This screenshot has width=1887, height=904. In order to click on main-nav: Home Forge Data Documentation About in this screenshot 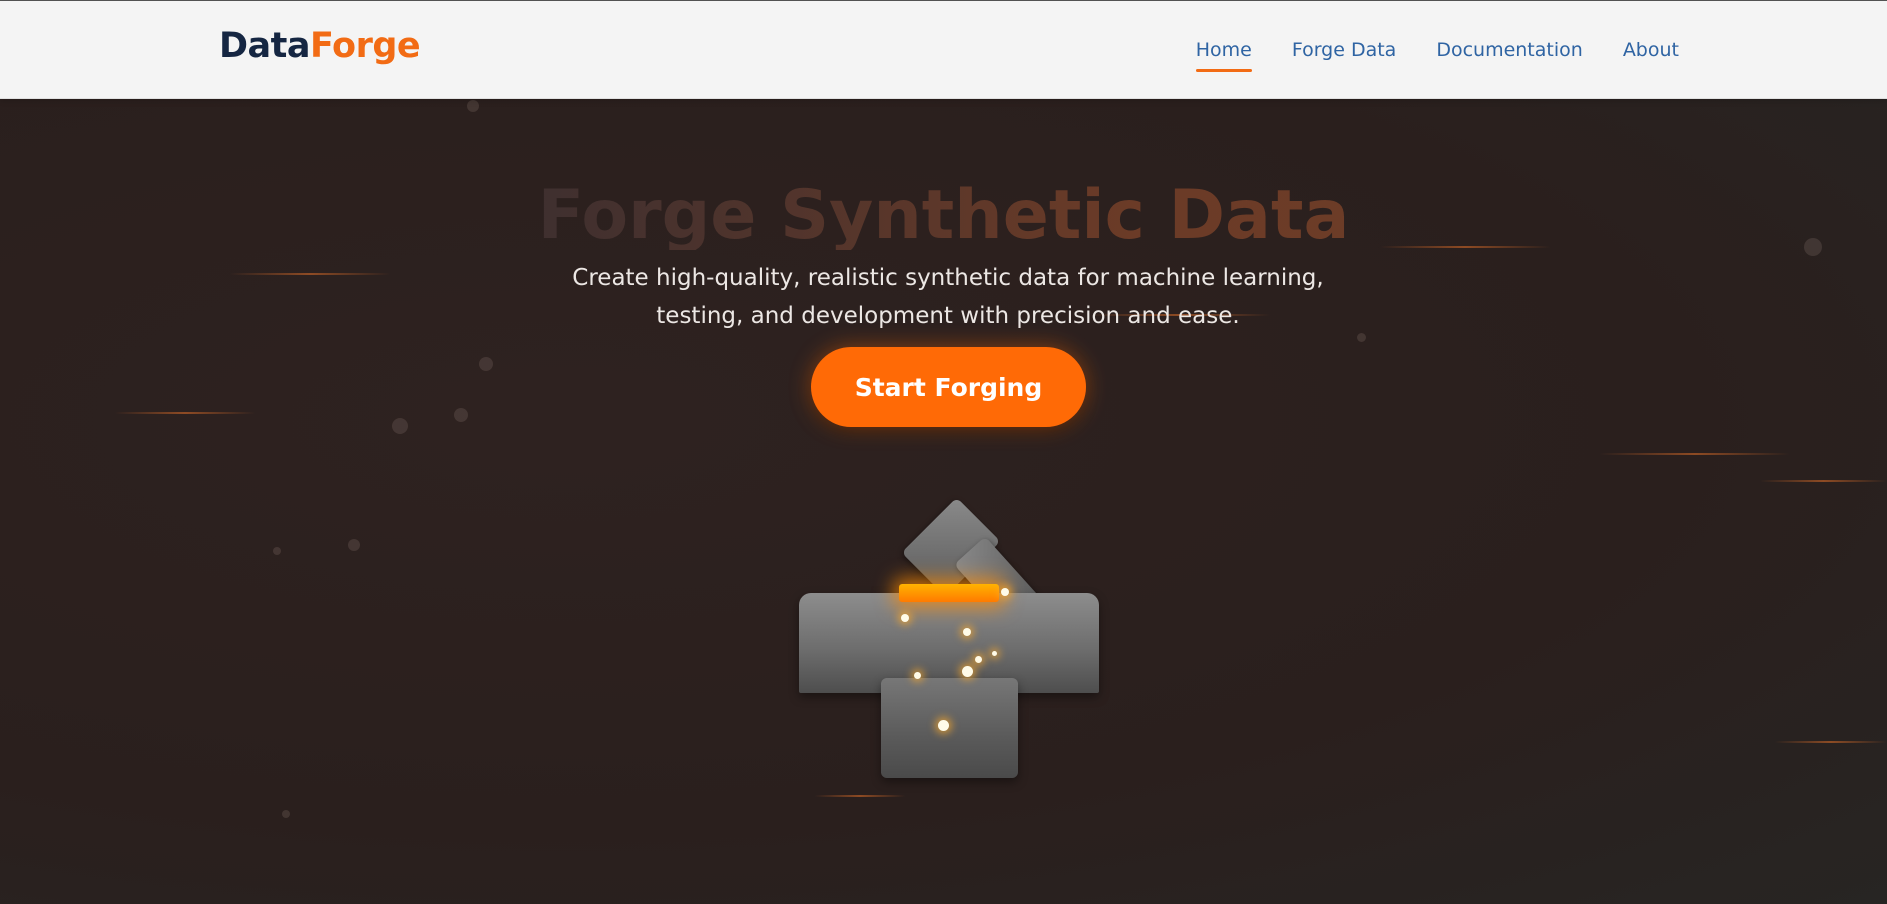, I will do `click(1437, 56)`.